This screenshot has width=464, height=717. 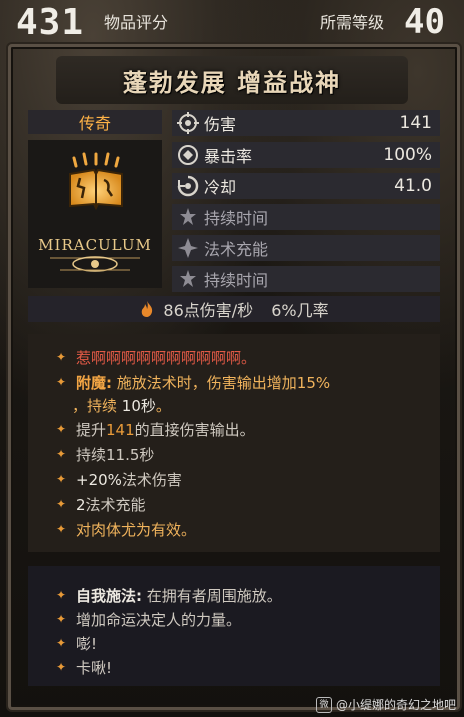 I want to click on effect-line: 持续11.5秒, so click(x=115, y=455).